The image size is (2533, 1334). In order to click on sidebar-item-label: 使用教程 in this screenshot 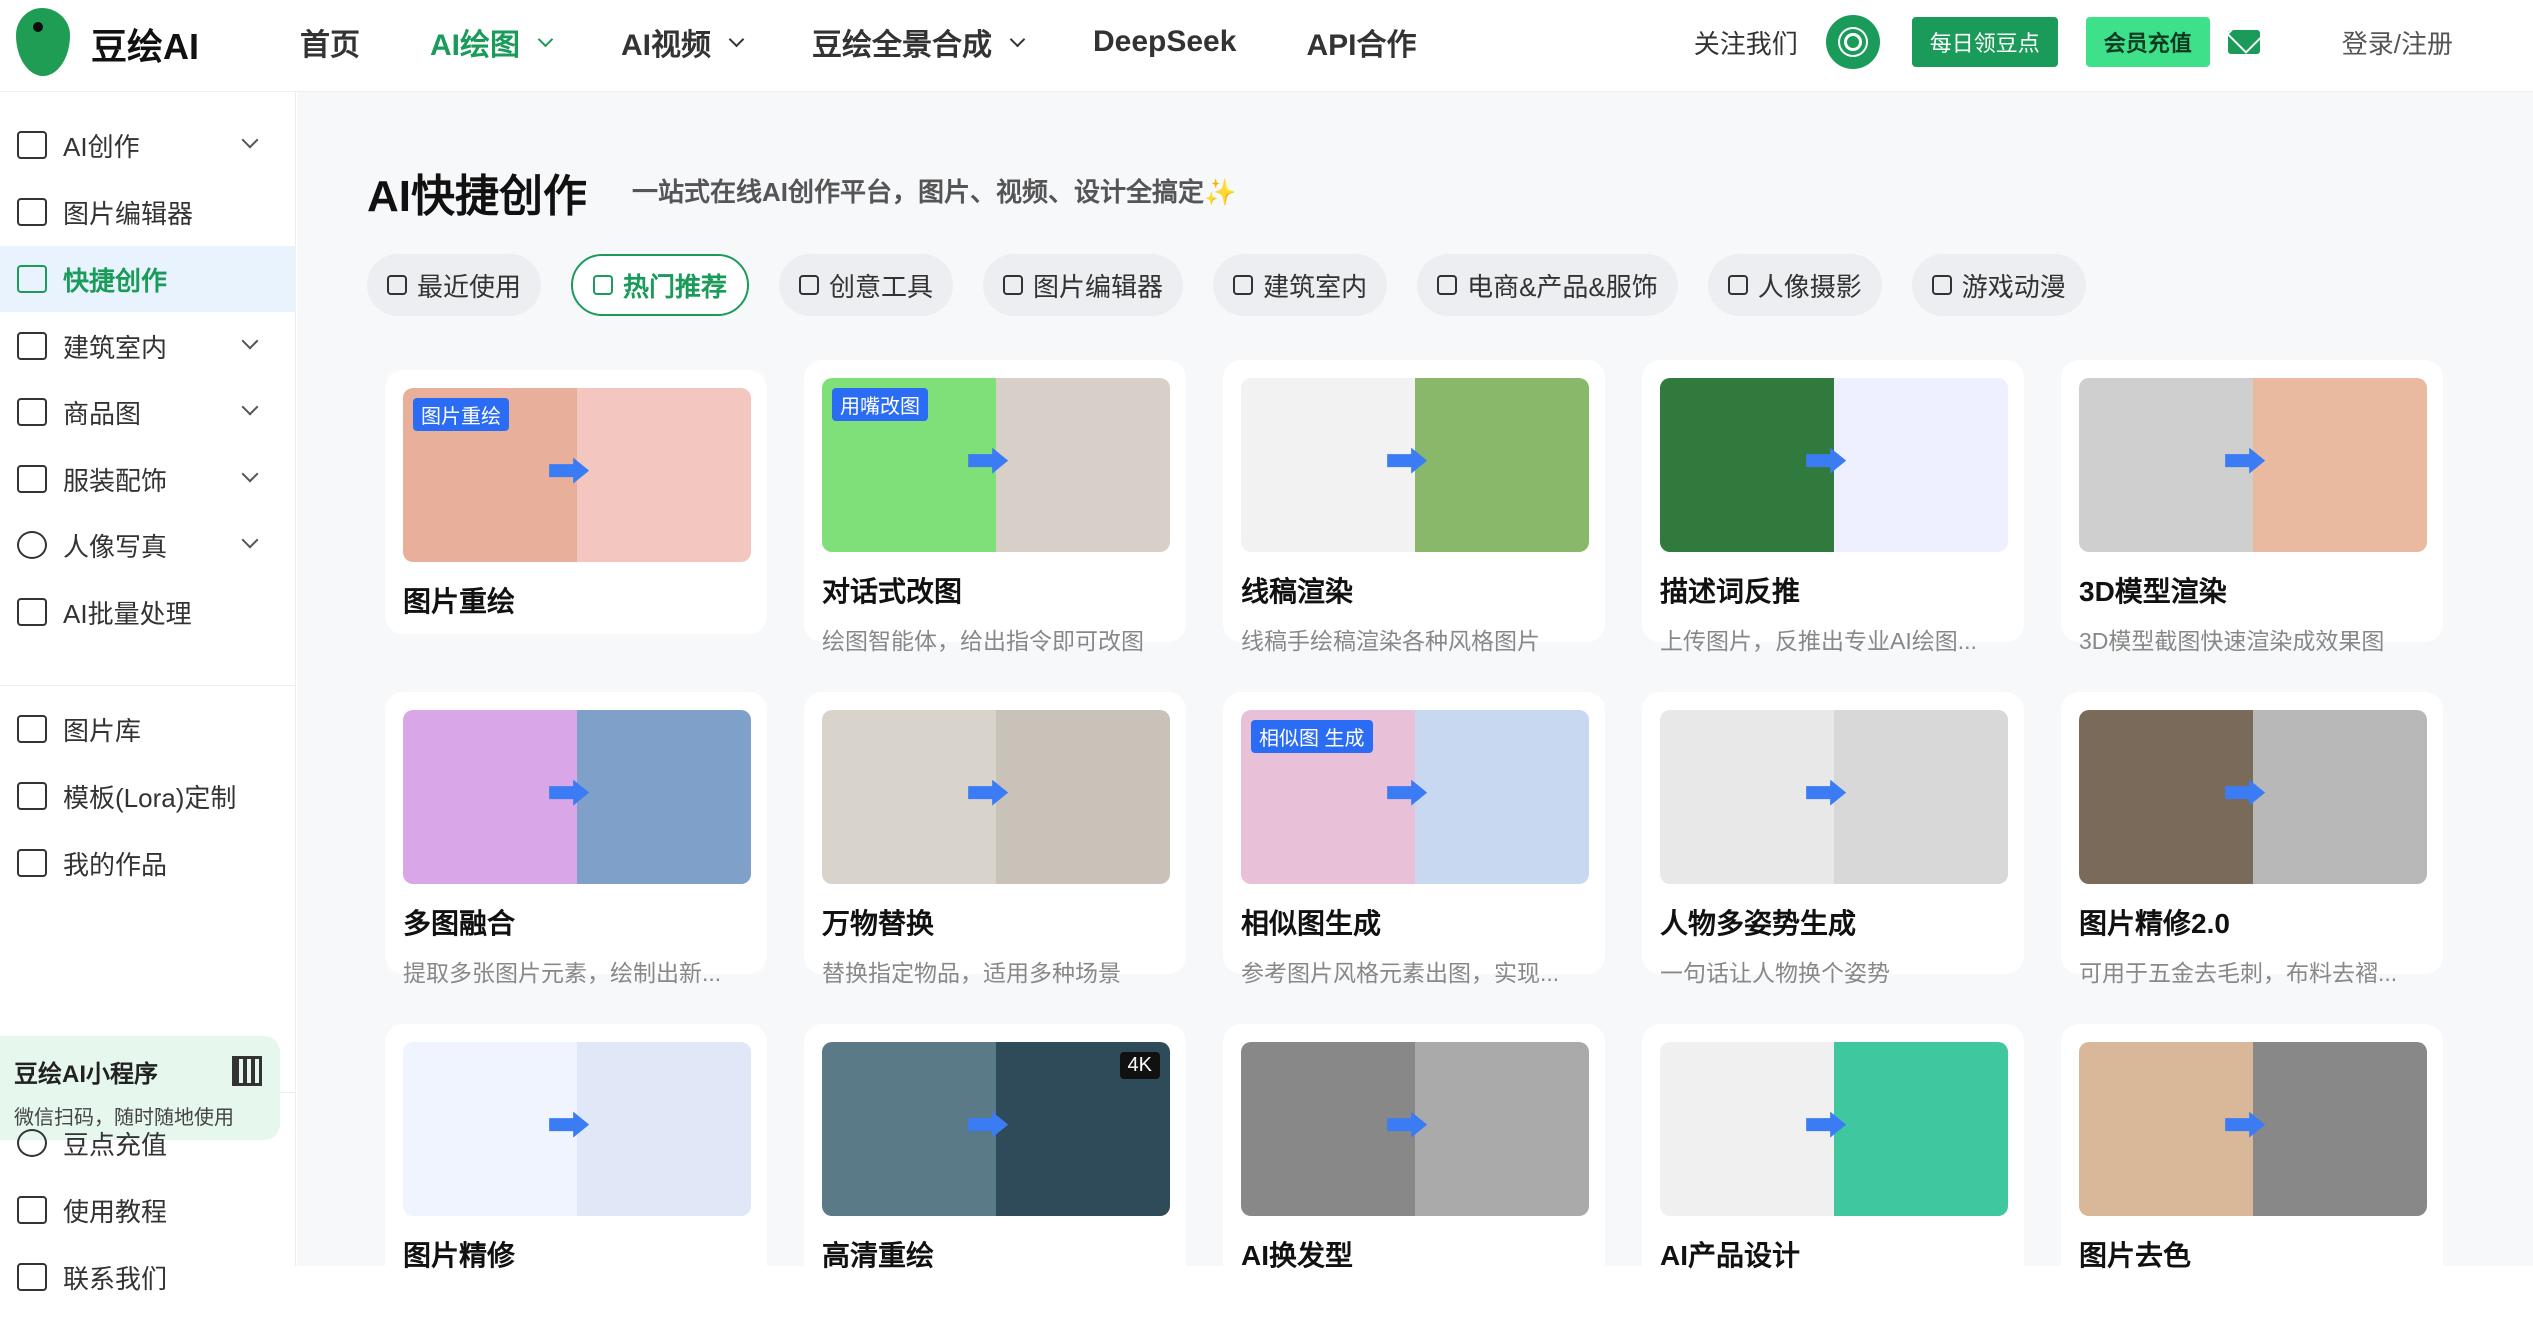, I will do `click(115, 1211)`.